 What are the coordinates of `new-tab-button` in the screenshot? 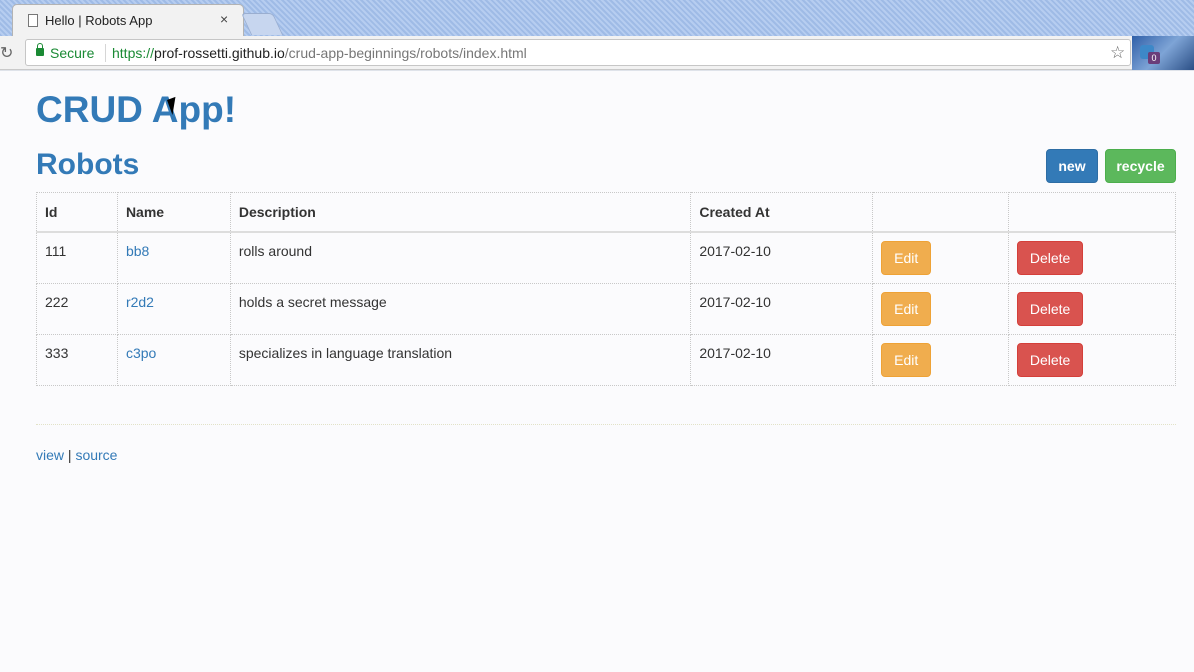 It's located at (262, 24).